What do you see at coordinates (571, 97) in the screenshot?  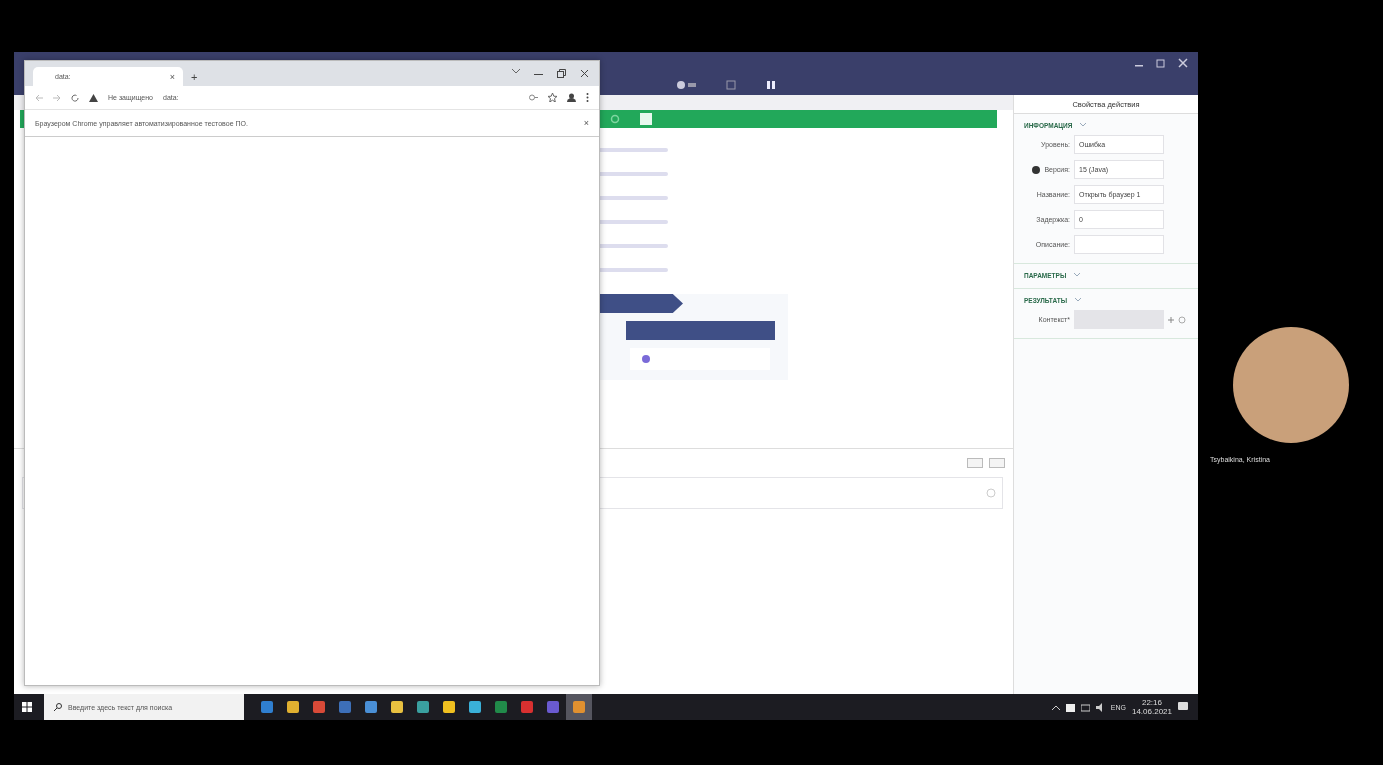 I see `account-icon` at bounding box center [571, 97].